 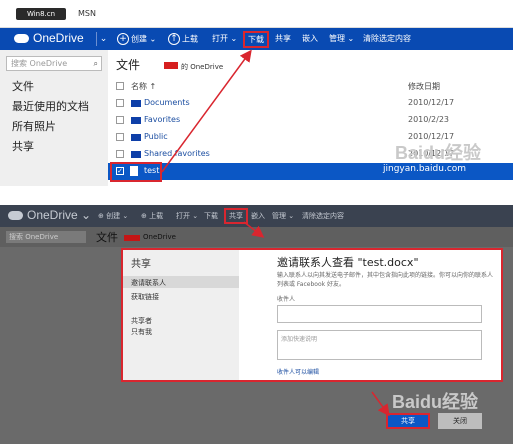 I want to click on arrow-to-download, so click(x=206, y=111).